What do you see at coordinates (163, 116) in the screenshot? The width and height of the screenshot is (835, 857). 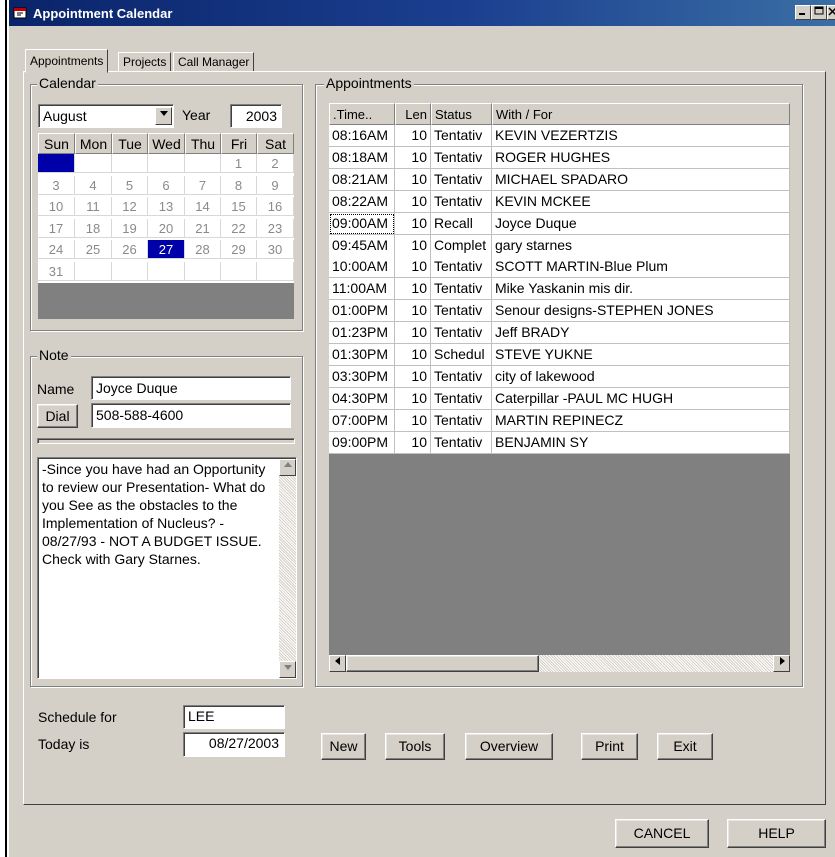 I see `month-dropdown-button` at bounding box center [163, 116].